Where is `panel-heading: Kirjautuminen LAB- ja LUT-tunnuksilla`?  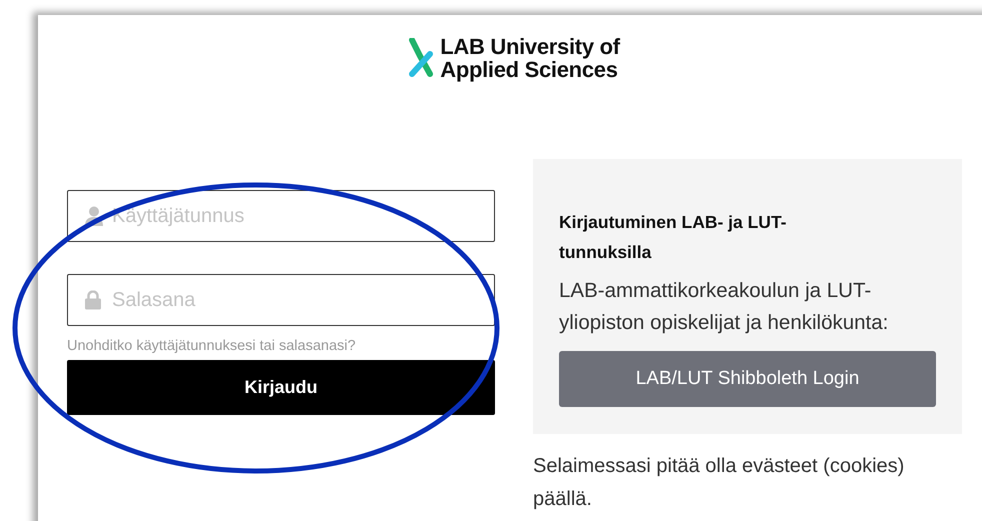
panel-heading: Kirjautuminen LAB- ja LUT-tunnuksilla is located at coordinates (673, 237).